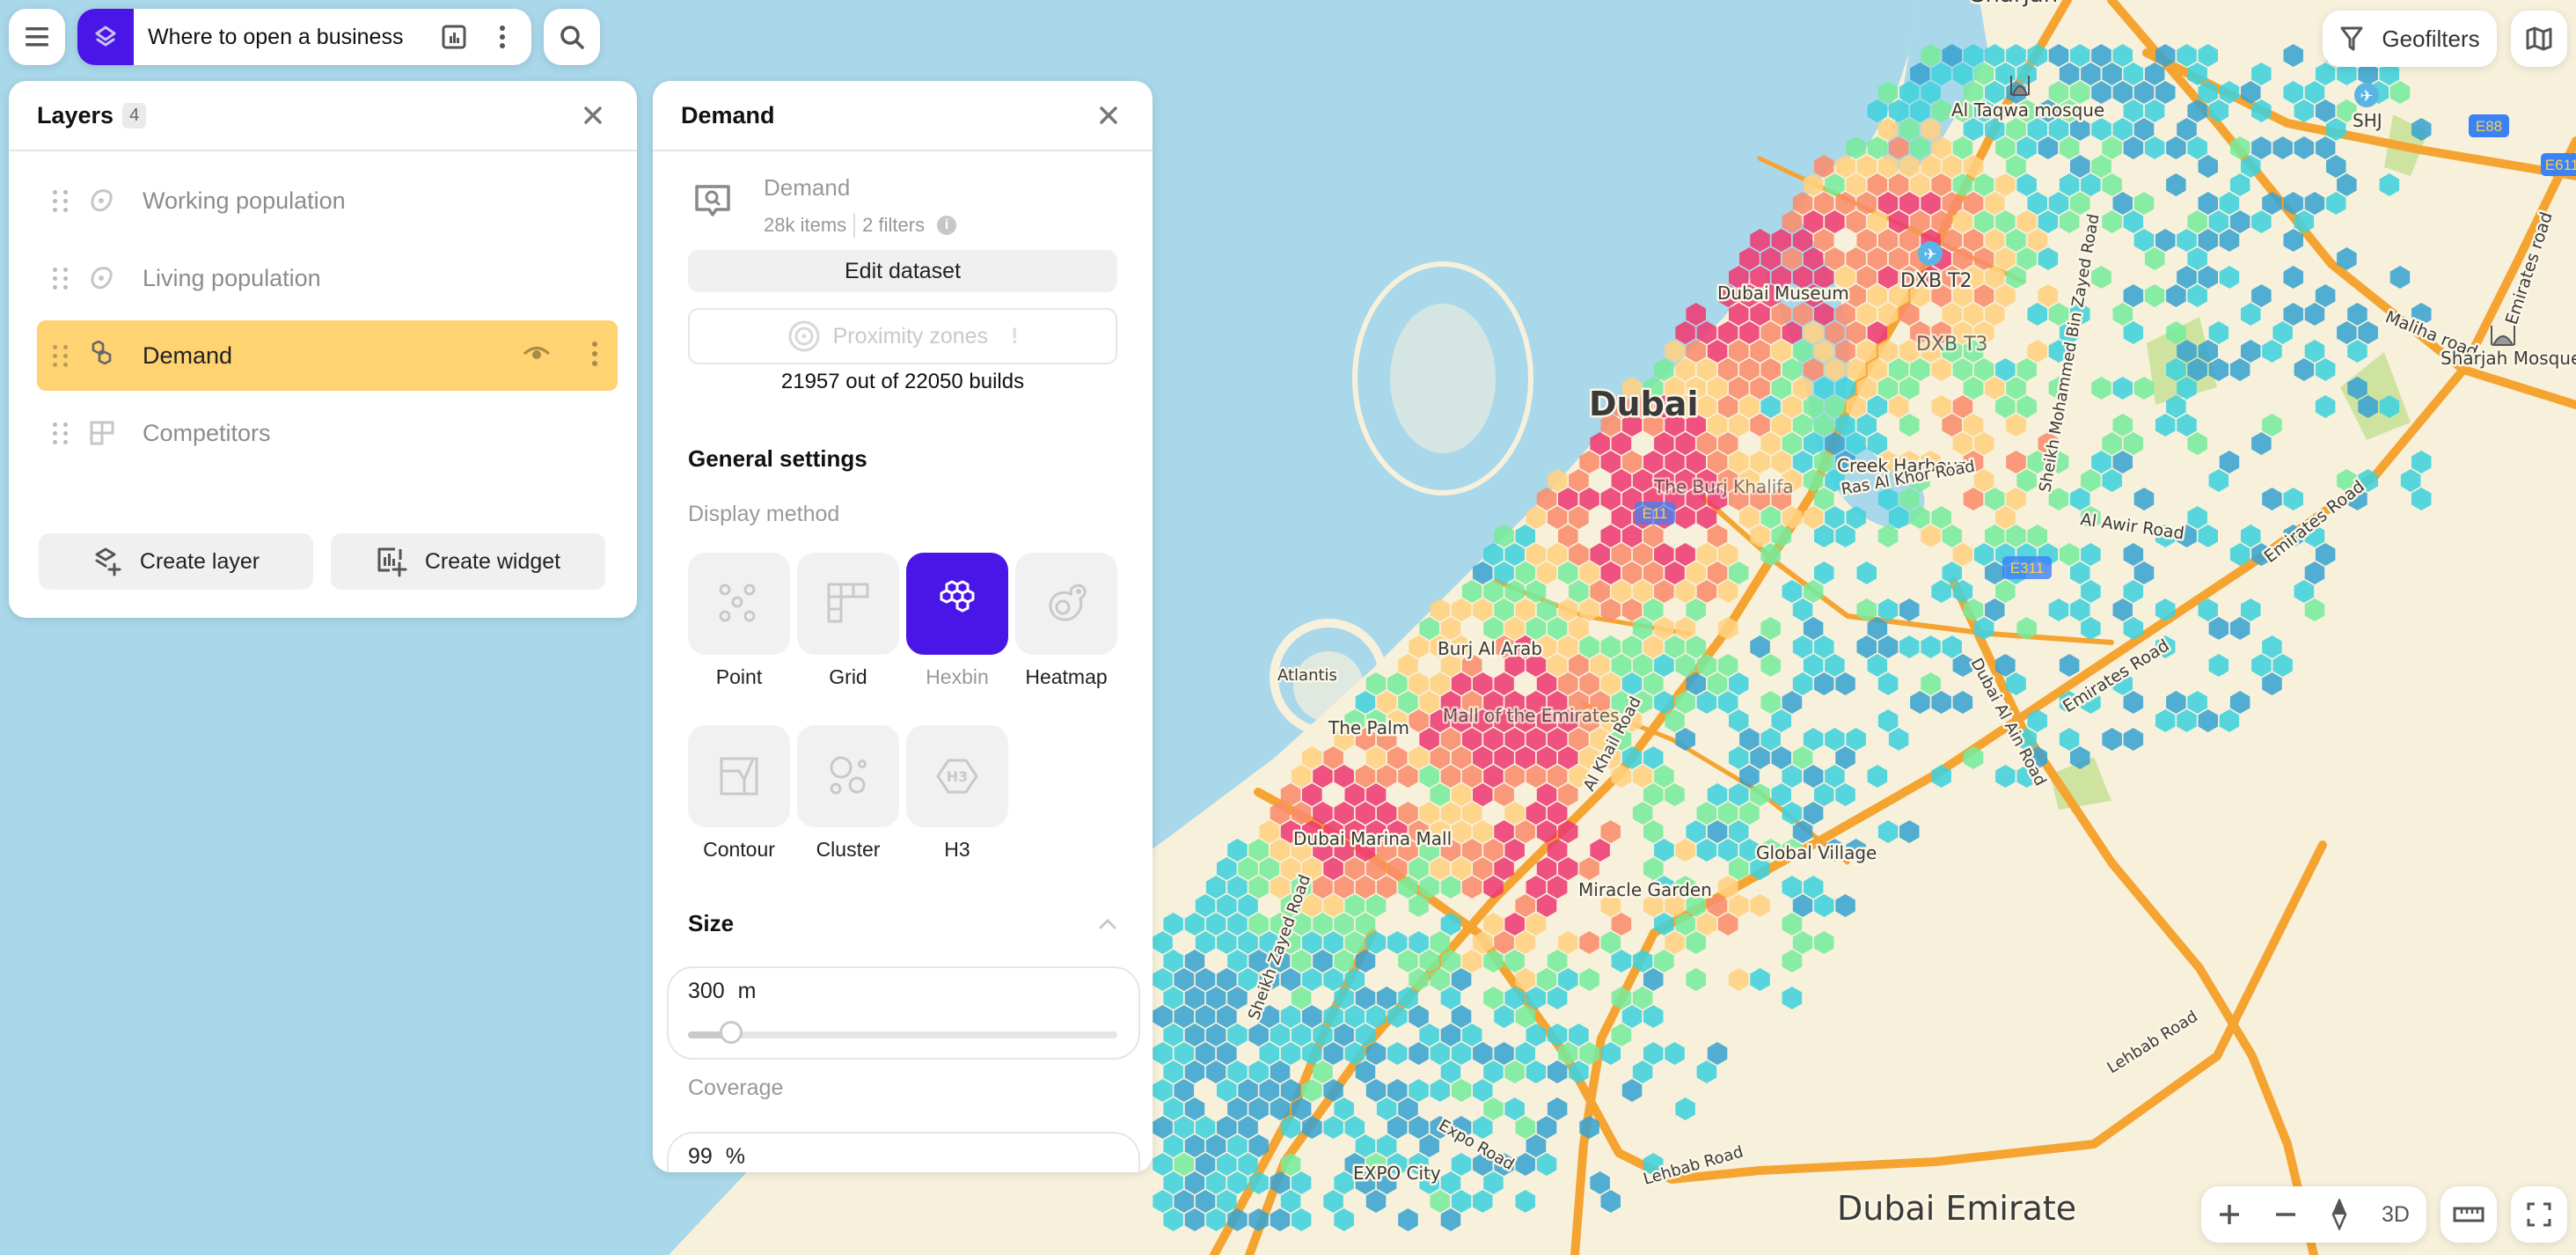 This screenshot has width=2576, height=1255. What do you see at coordinates (594, 356) in the screenshot?
I see `layer-more-button` at bounding box center [594, 356].